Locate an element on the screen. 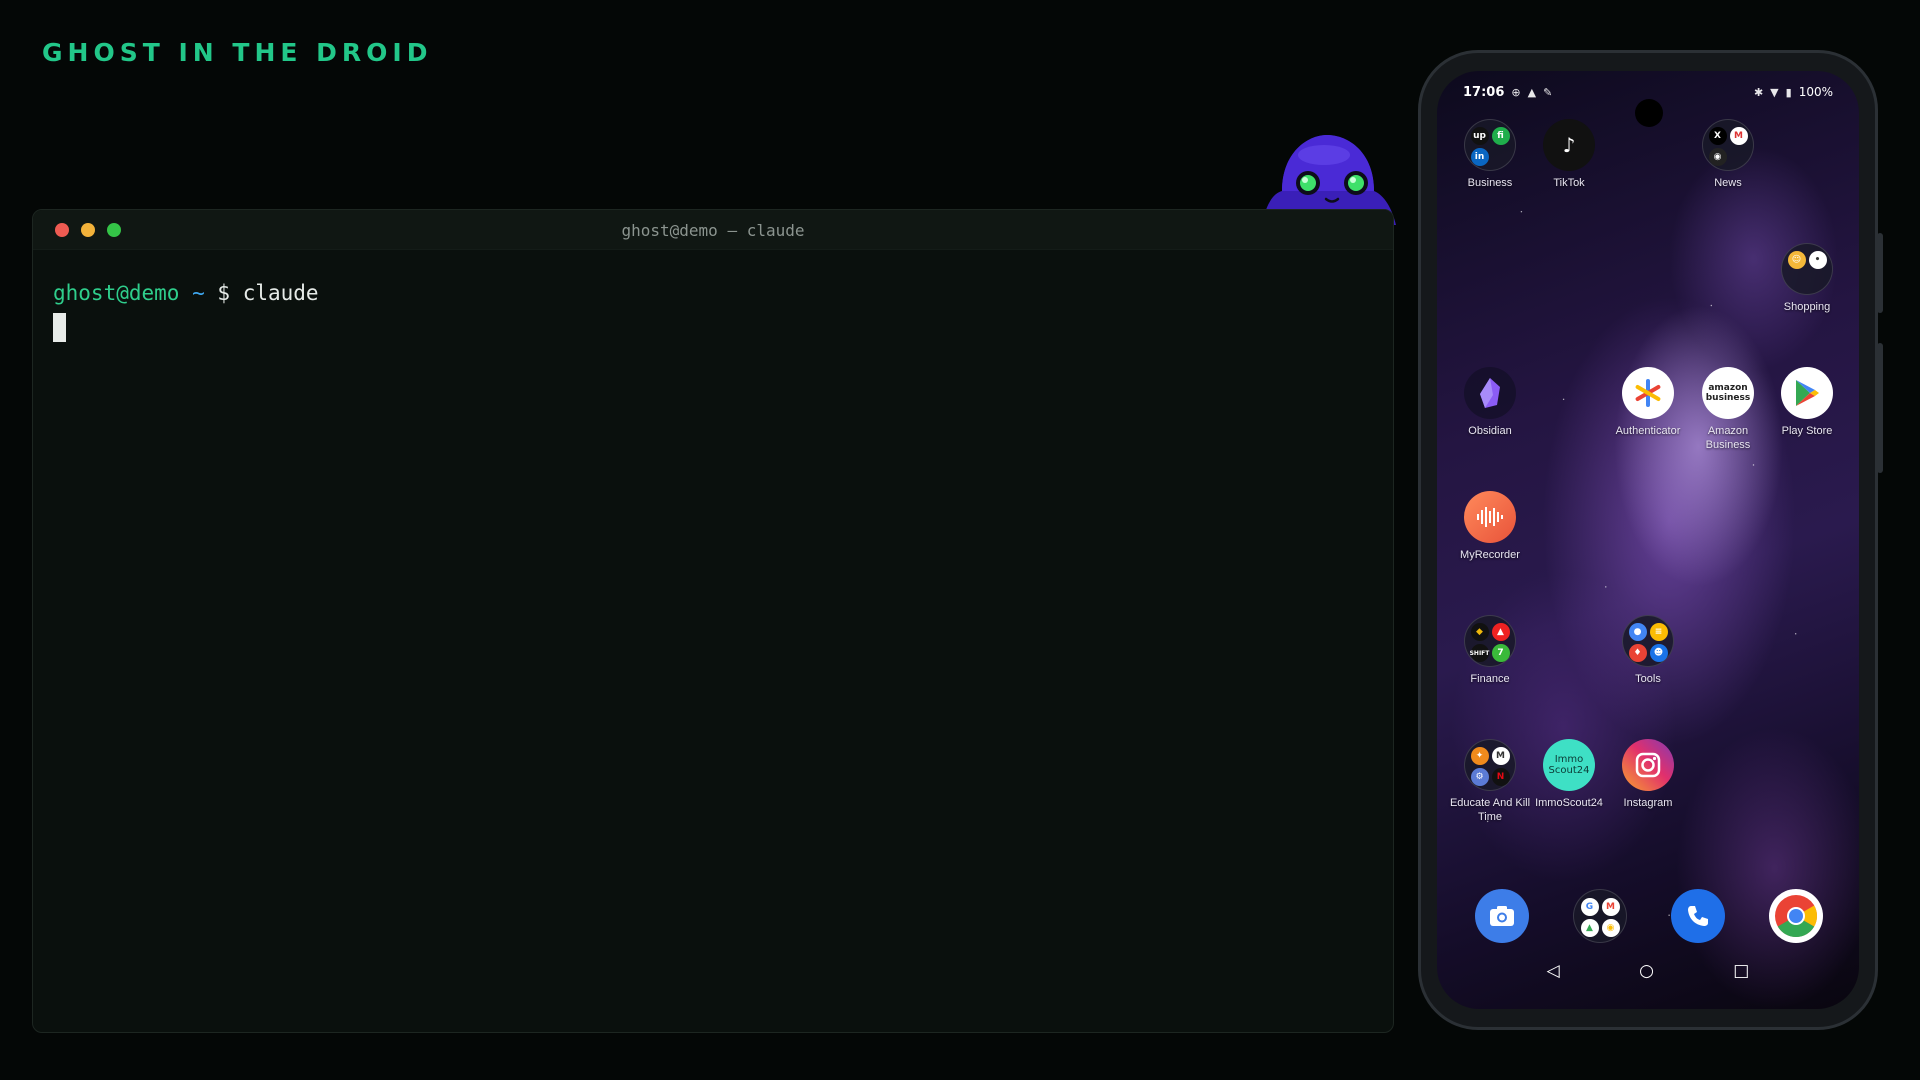 The width and height of the screenshot is (1920, 1080). app-amazon-business: amazon business Amazon Business is located at coordinates (1728, 409).